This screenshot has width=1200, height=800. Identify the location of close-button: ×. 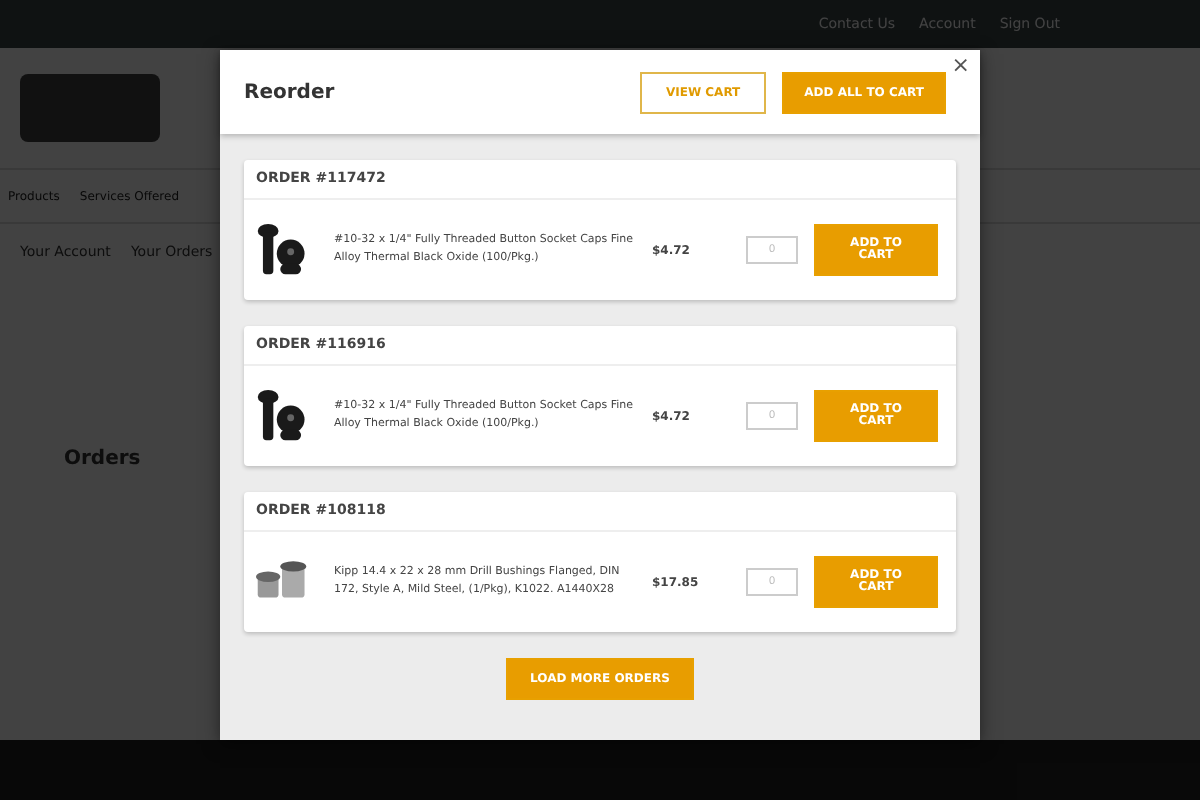
(960, 66).